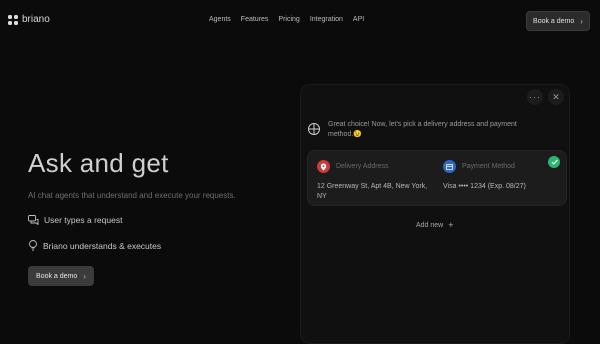 The height and width of the screenshot is (344, 600). Describe the element at coordinates (220, 19) in the screenshot. I see `nav-link-agents: Agents` at that location.